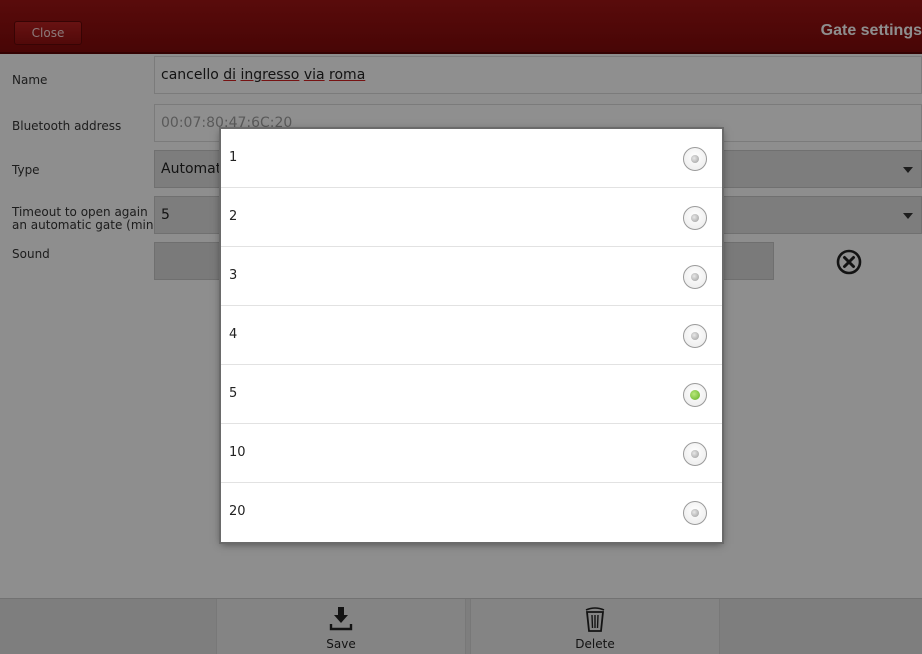 Image resolution: width=922 pixels, height=654 pixels. What do you see at coordinates (233, 216) in the screenshot?
I see `option-label: 2` at bounding box center [233, 216].